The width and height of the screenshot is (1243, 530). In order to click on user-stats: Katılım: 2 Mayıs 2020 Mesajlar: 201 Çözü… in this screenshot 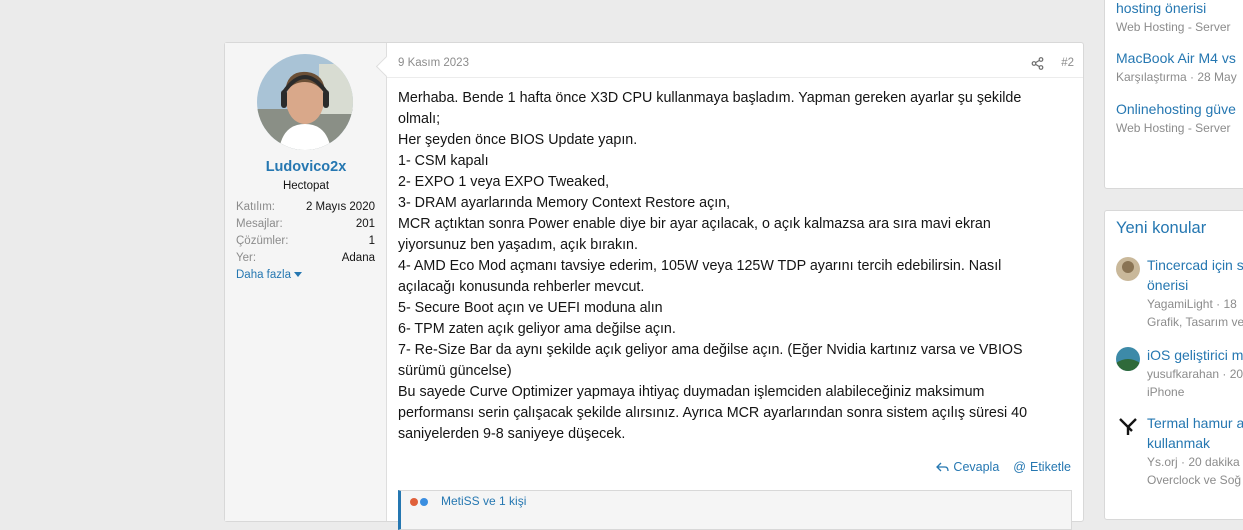, I will do `click(305, 241)`.